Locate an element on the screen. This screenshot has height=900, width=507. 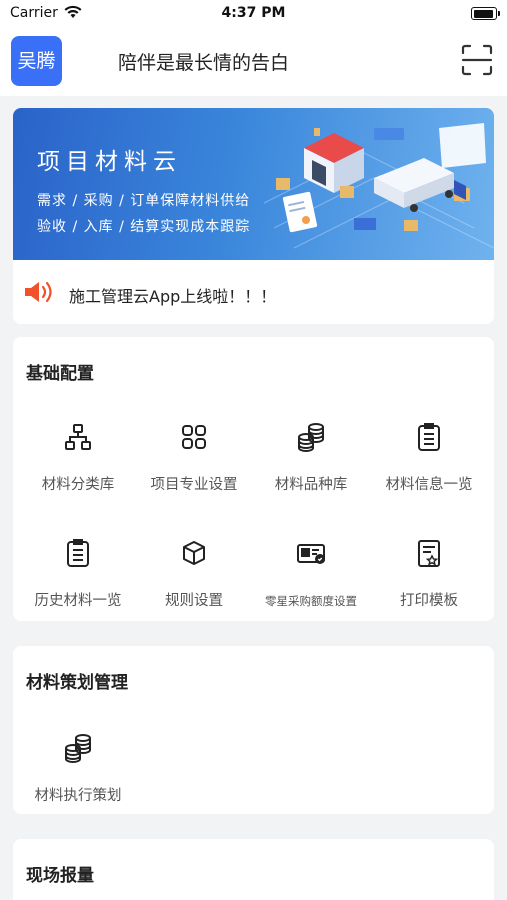
battery-icon is located at coordinates (485, 13).